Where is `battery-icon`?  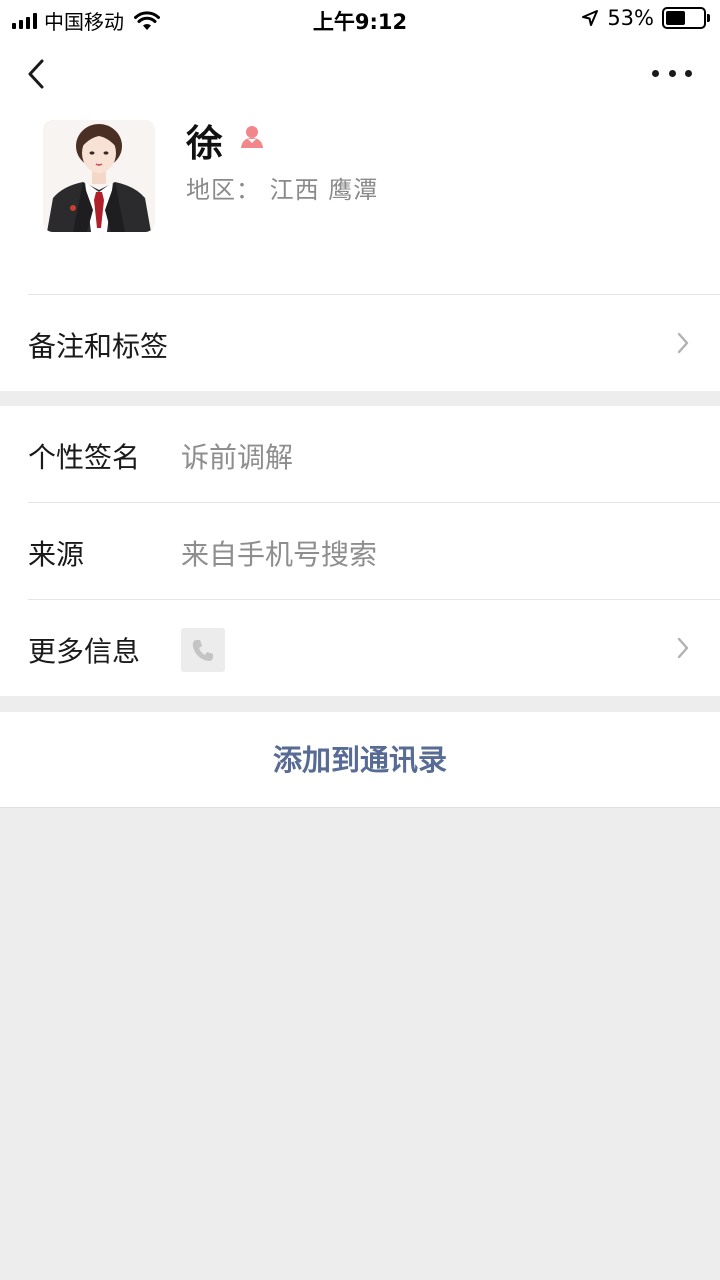
battery-icon is located at coordinates (686, 18).